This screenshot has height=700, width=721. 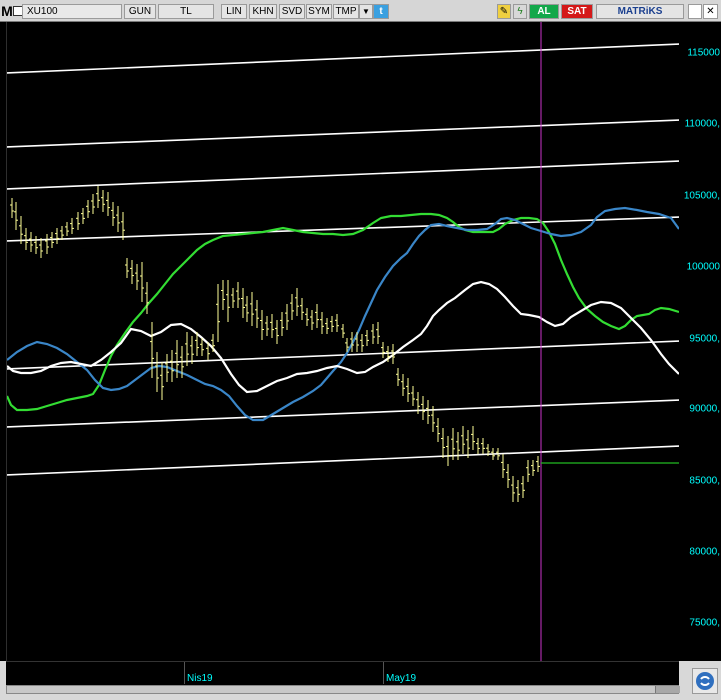 I want to click on chart-window-icon, so click(x=695, y=11).